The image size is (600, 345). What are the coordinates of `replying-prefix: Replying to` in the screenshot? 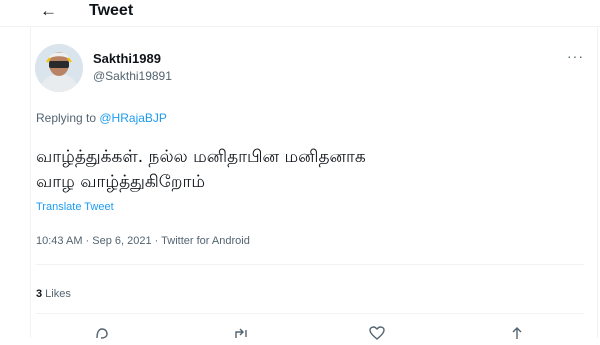 It's located at (68, 118).